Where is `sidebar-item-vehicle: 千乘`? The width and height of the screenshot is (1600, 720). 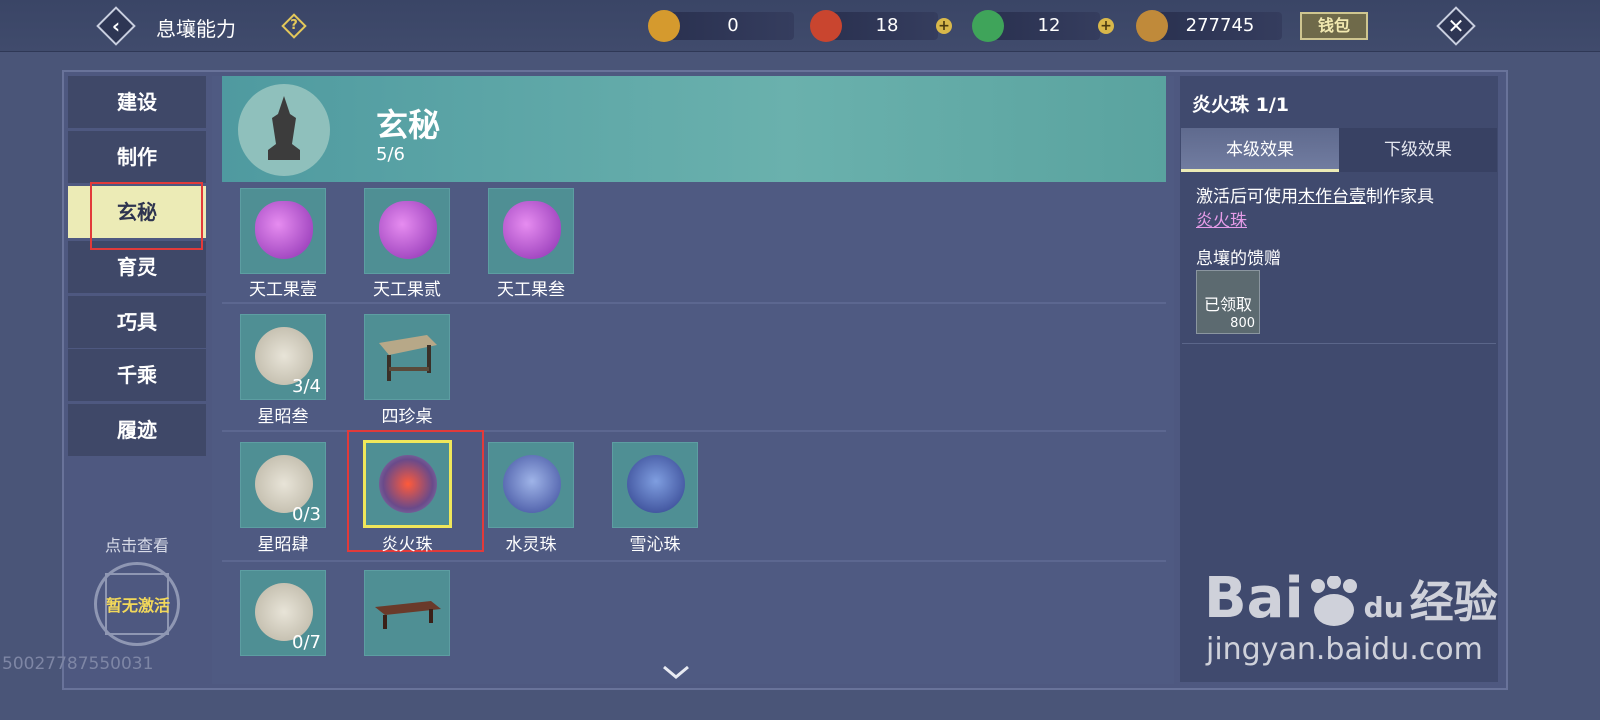 sidebar-item-vehicle: 千乘 is located at coordinates (137, 375).